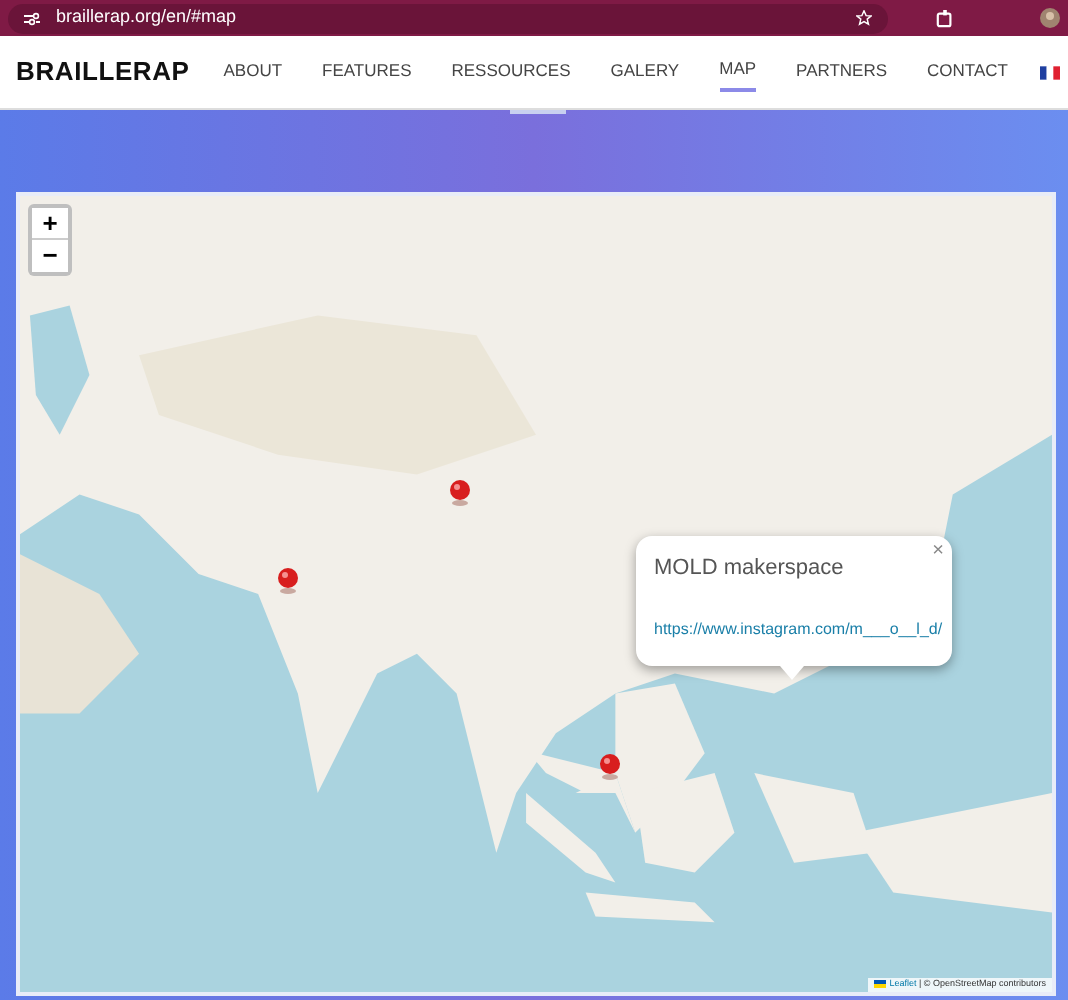 This screenshot has width=1068, height=1000. What do you see at coordinates (738, 72) in the screenshot?
I see `nav-link: MAP` at bounding box center [738, 72].